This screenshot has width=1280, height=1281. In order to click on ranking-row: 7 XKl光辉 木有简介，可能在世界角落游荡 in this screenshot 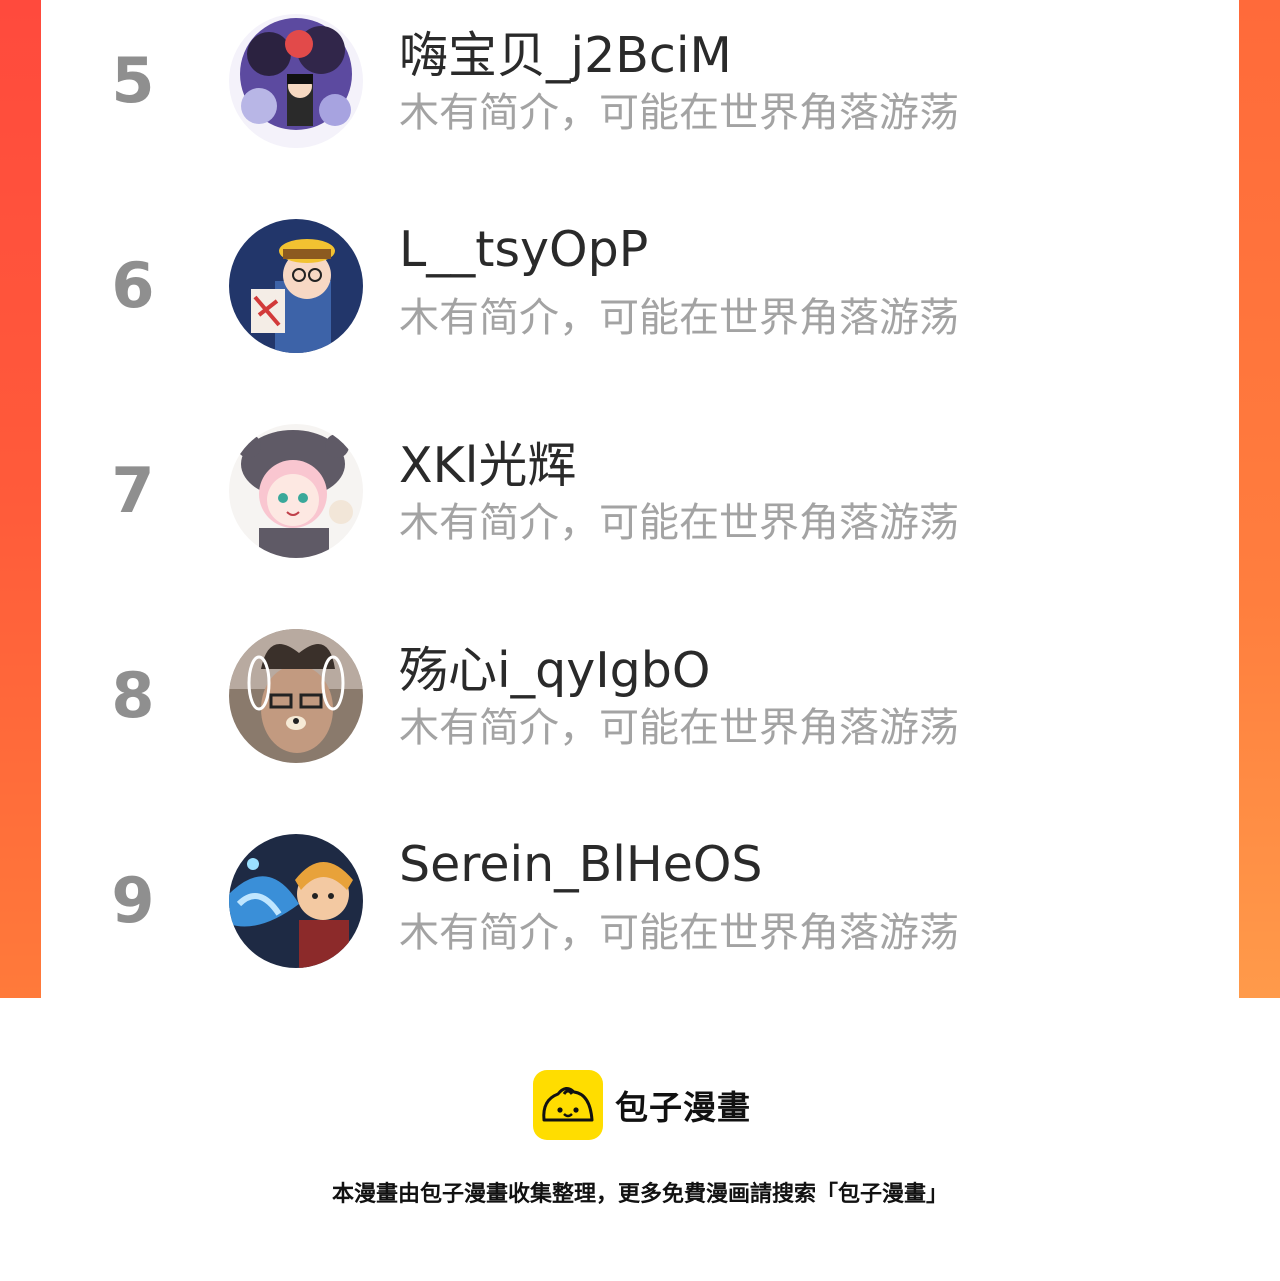, I will do `click(640, 490)`.